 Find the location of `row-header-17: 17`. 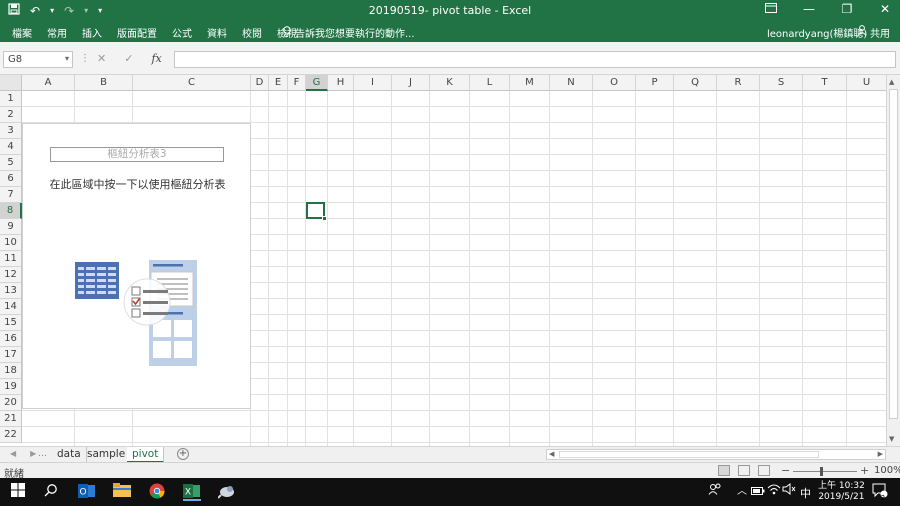

row-header-17: 17 is located at coordinates (11, 355).